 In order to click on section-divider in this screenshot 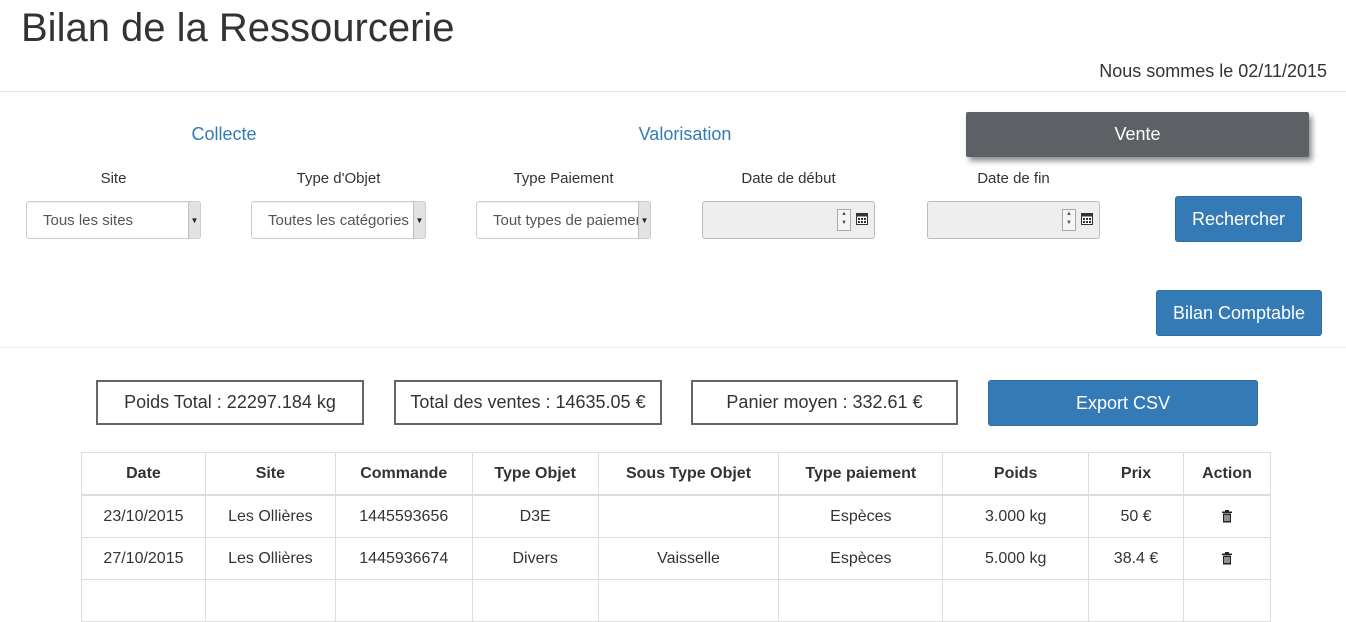, I will do `click(673, 347)`.